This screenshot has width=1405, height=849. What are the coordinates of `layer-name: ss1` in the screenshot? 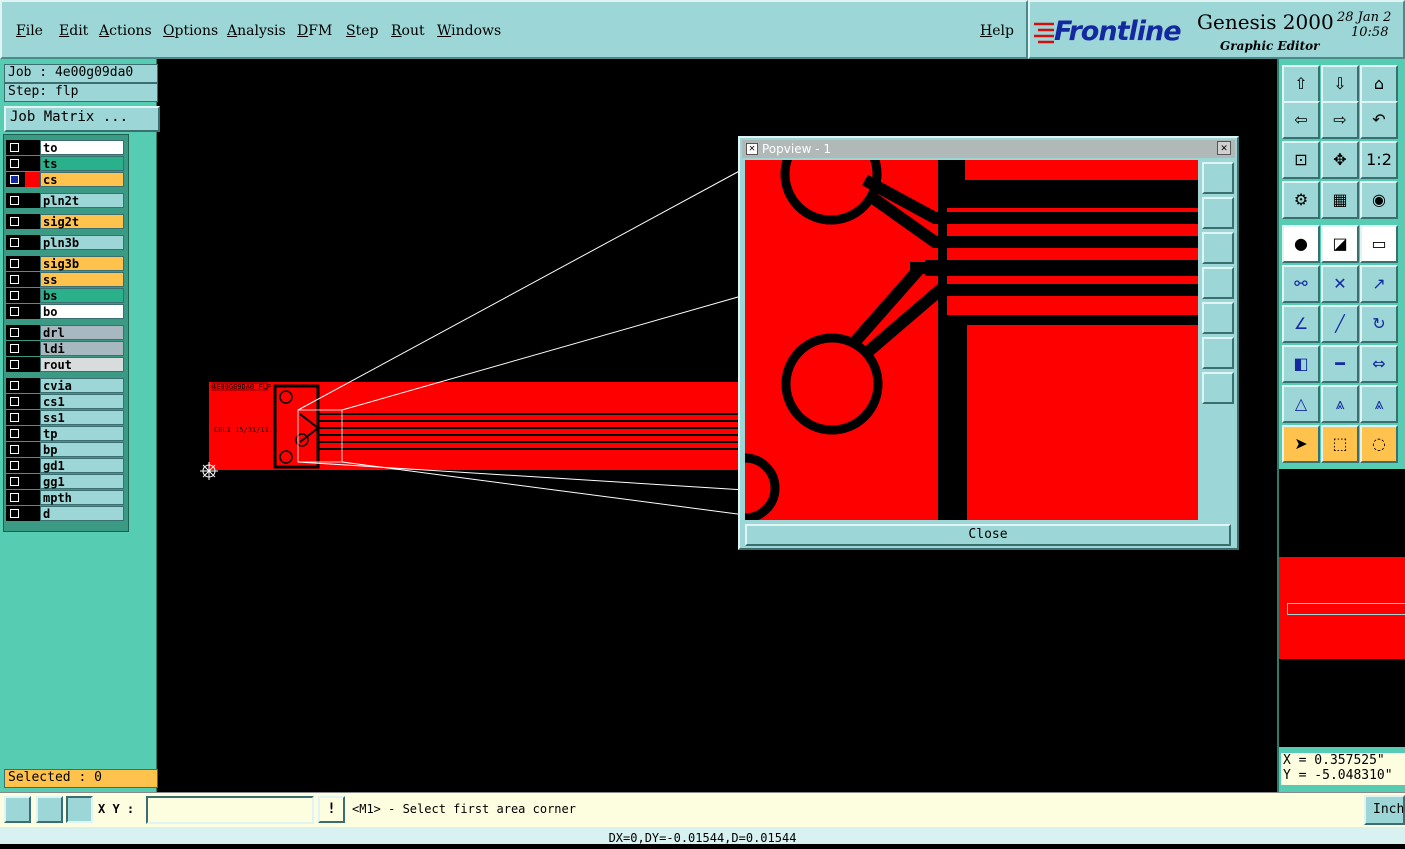 It's located at (82, 417).